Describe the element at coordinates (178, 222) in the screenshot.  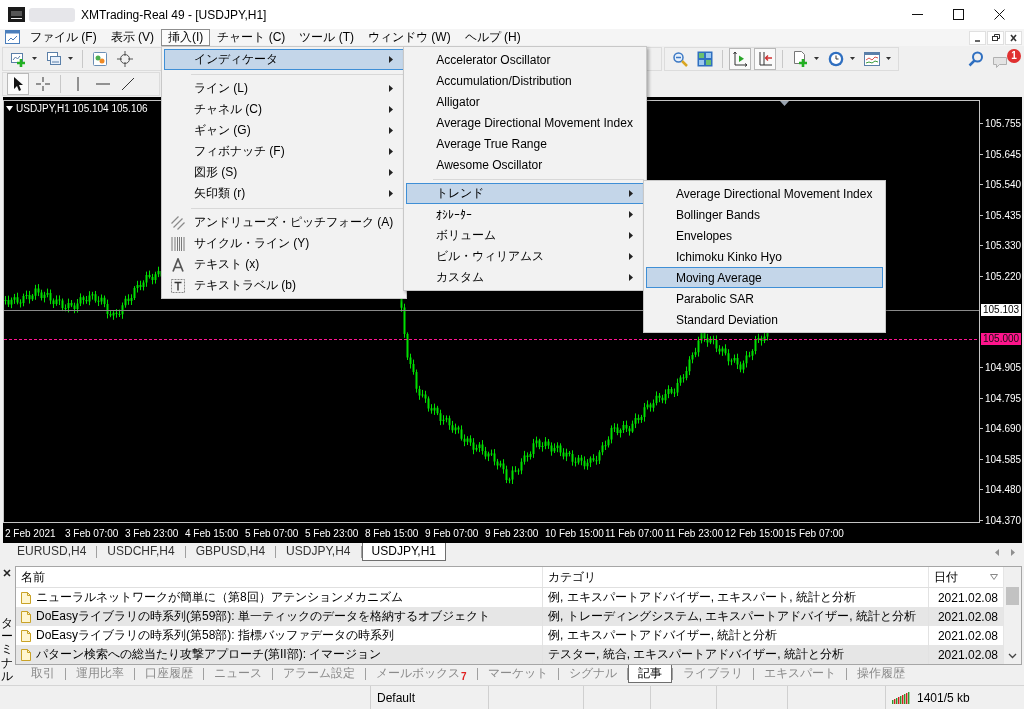
I see `pitchfork-icon` at that location.